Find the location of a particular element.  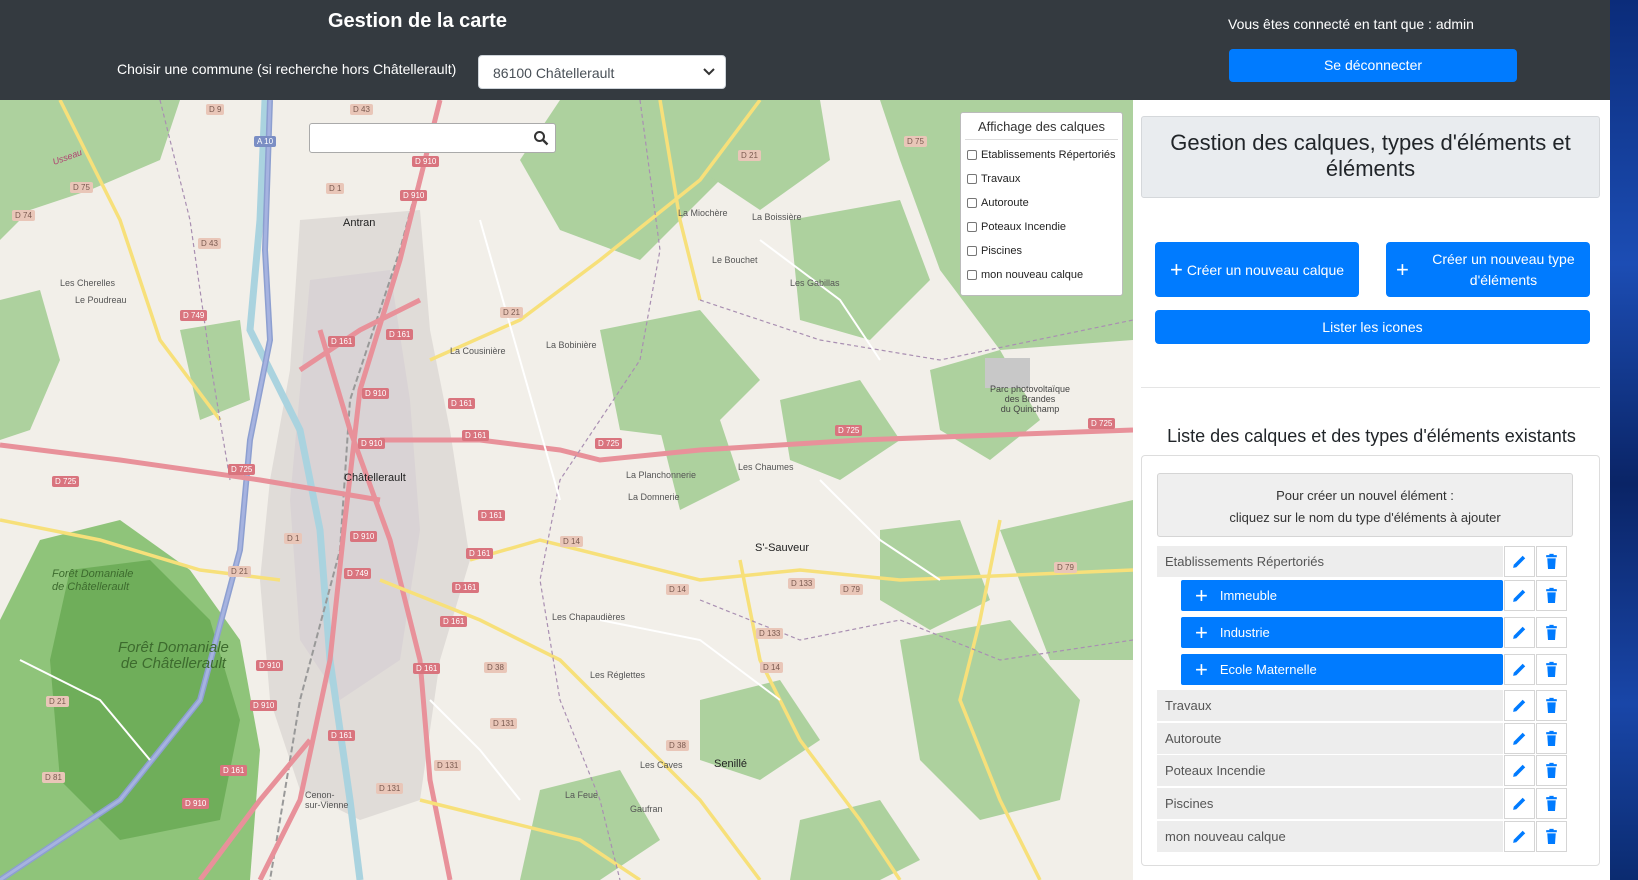

user-status: Vous êtes connecté en tant que : admin is located at coordinates (1351, 24).